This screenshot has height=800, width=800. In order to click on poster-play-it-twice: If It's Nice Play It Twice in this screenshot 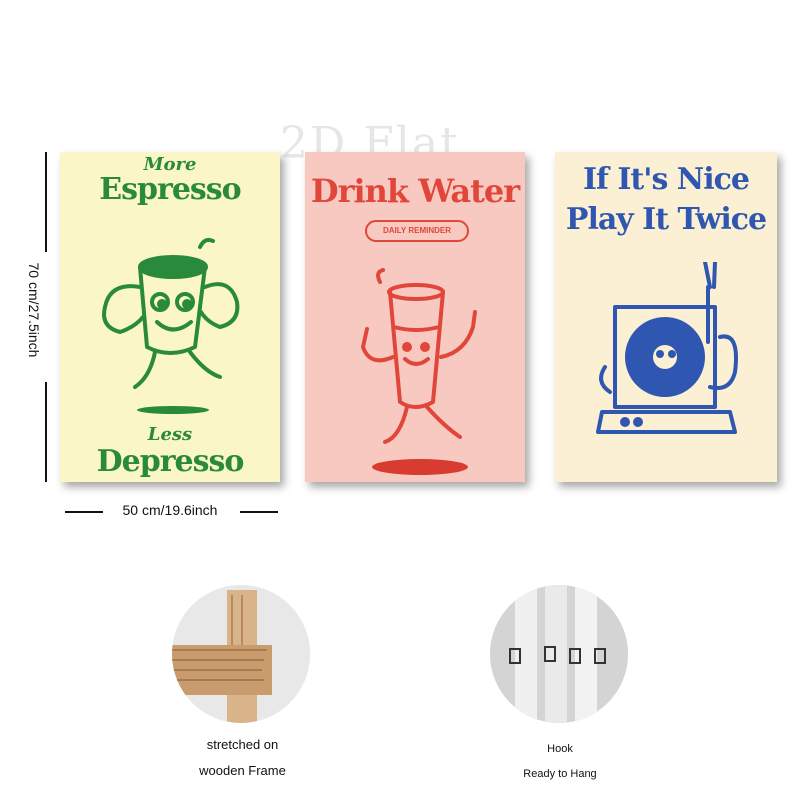, I will do `click(666, 317)`.